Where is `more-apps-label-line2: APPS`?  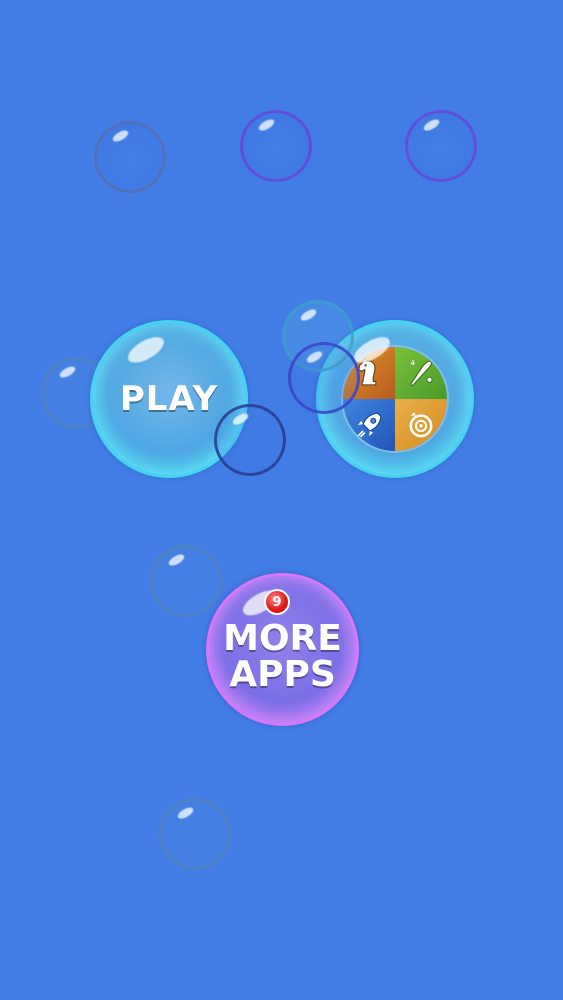
more-apps-label-line2: APPS is located at coordinates (282, 674).